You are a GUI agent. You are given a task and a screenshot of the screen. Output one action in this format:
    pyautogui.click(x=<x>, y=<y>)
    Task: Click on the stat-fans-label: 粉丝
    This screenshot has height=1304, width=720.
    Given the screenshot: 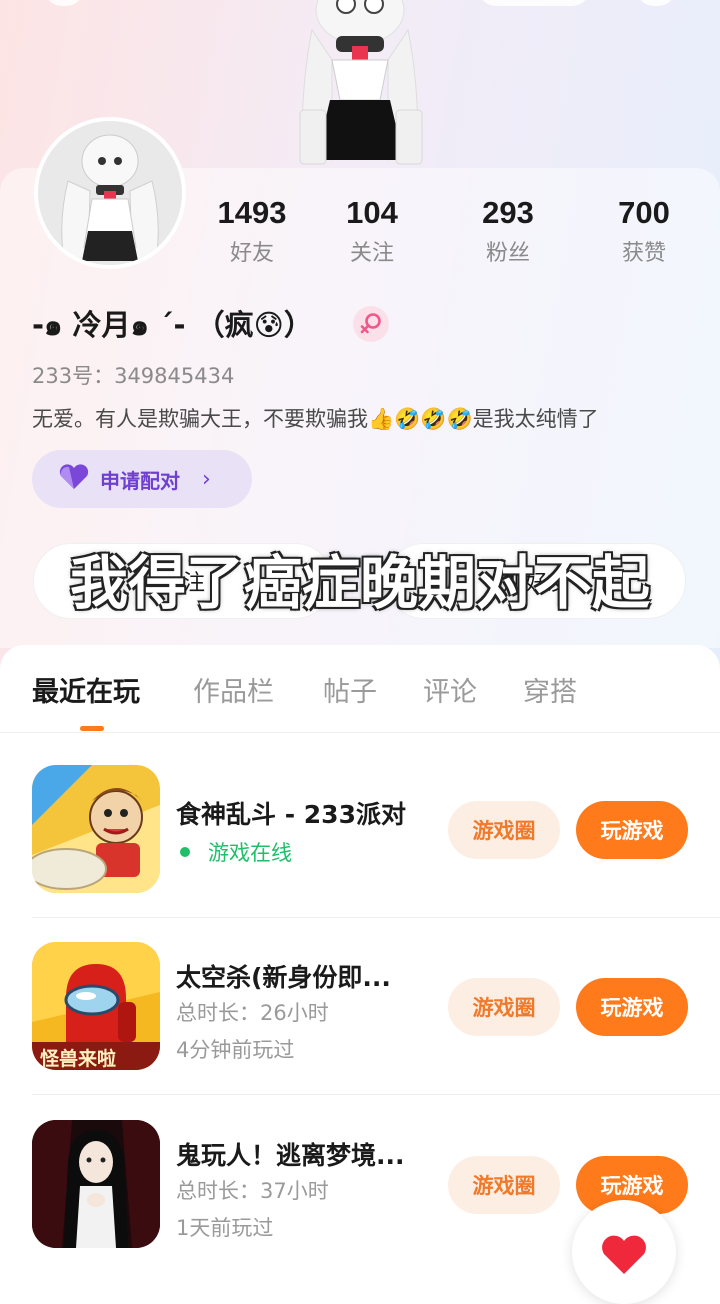 What is the action you would take?
    pyautogui.click(x=507, y=253)
    